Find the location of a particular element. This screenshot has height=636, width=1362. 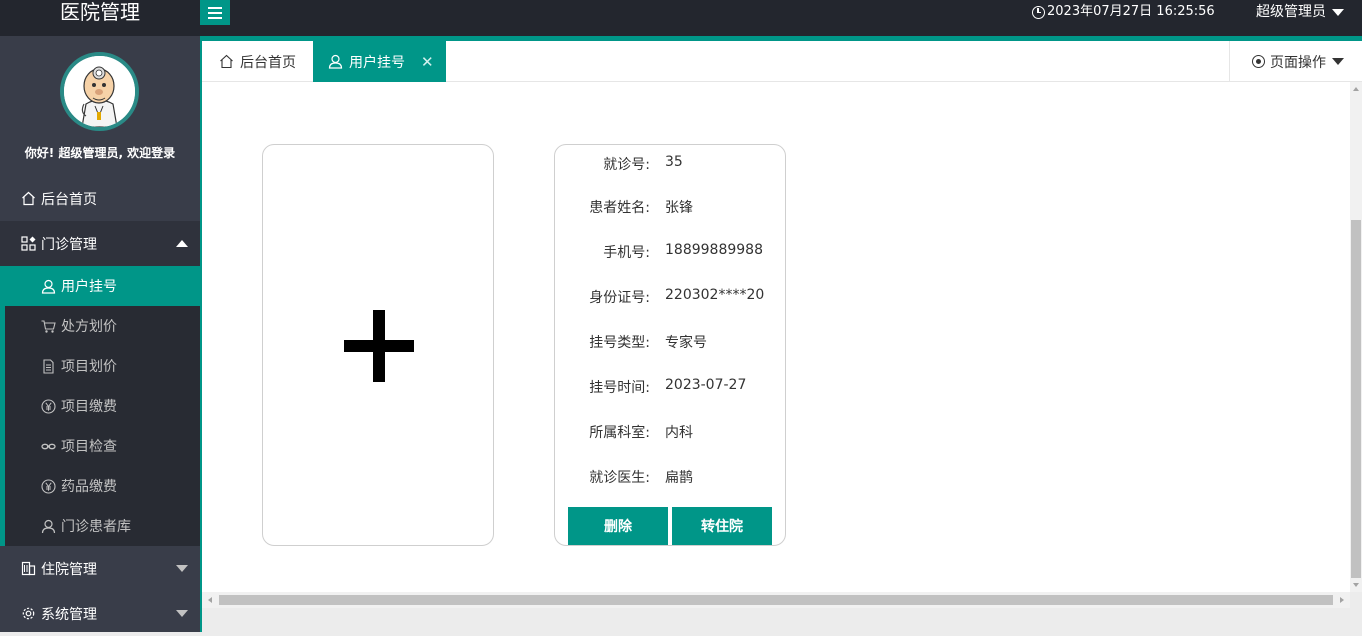

greeting-text: 你好! 超级管理员, 欢迎登录 is located at coordinates (100, 153).